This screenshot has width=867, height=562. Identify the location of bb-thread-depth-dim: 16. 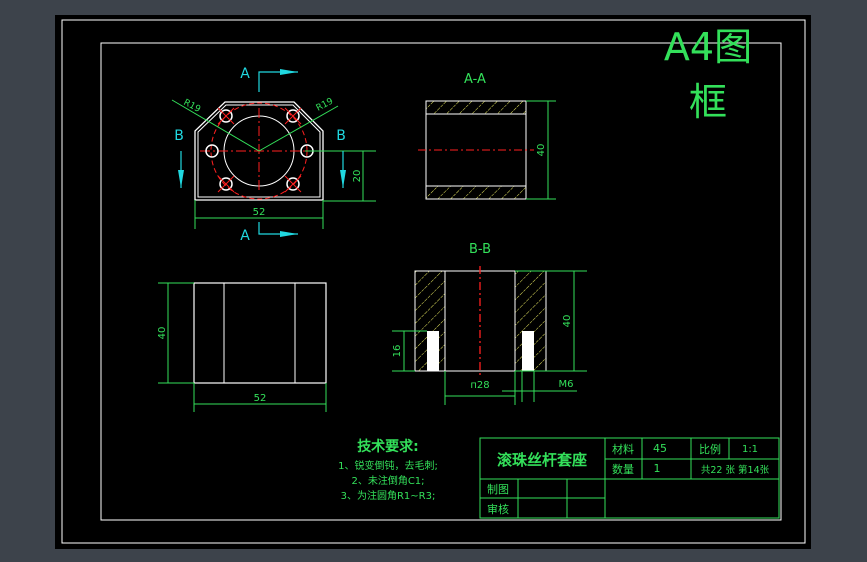
(397, 351).